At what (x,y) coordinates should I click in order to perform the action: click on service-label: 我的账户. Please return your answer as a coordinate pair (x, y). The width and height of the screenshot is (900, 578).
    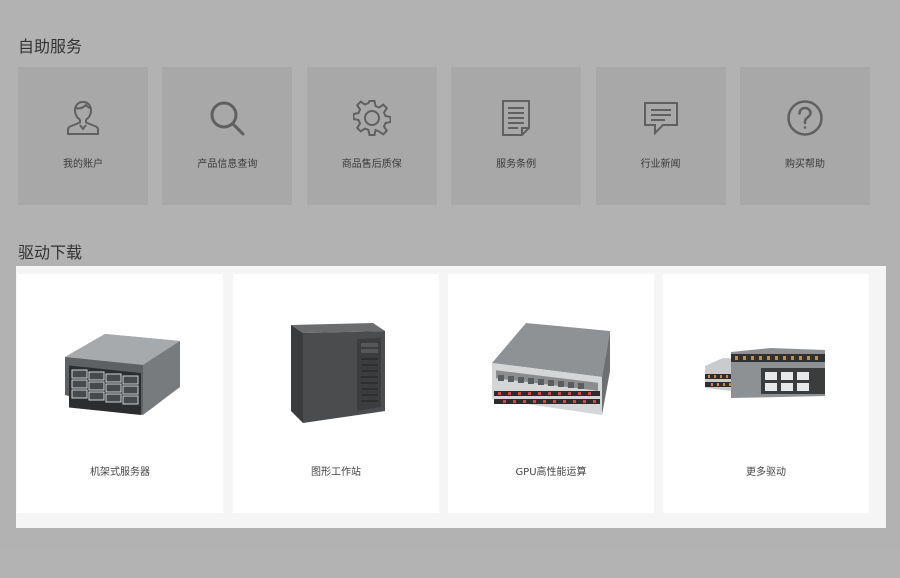
    Looking at the image, I should click on (83, 164).